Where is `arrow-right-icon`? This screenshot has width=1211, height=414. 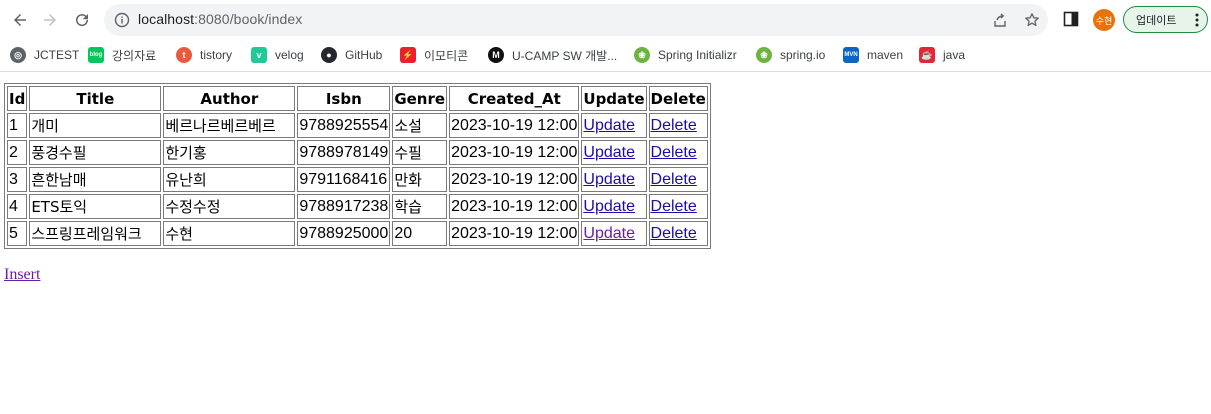
arrow-right-icon is located at coordinates (50, 20).